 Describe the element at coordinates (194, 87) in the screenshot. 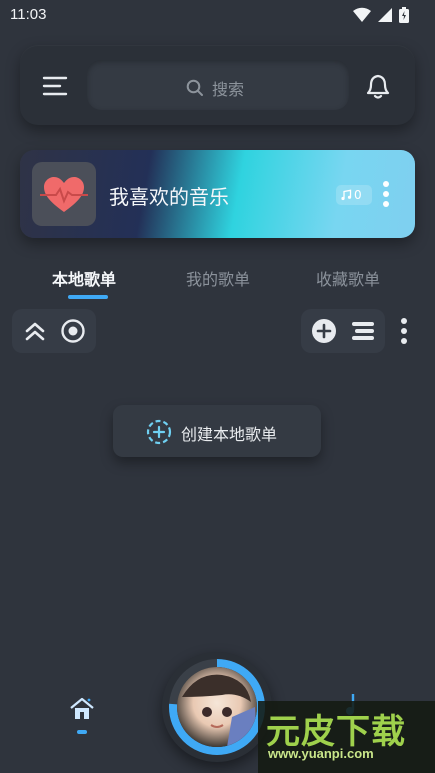

I see `search-icon` at that location.